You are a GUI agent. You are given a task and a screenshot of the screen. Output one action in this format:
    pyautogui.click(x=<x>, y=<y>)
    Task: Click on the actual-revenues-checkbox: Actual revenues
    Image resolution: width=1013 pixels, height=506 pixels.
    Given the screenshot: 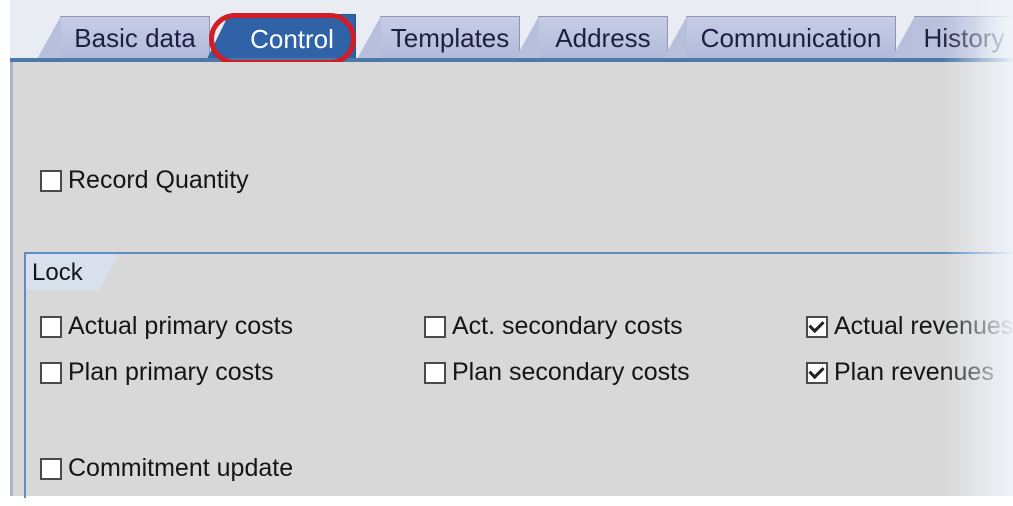 What is the action you would take?
    pyautogui.click(x=909, y=326)
    